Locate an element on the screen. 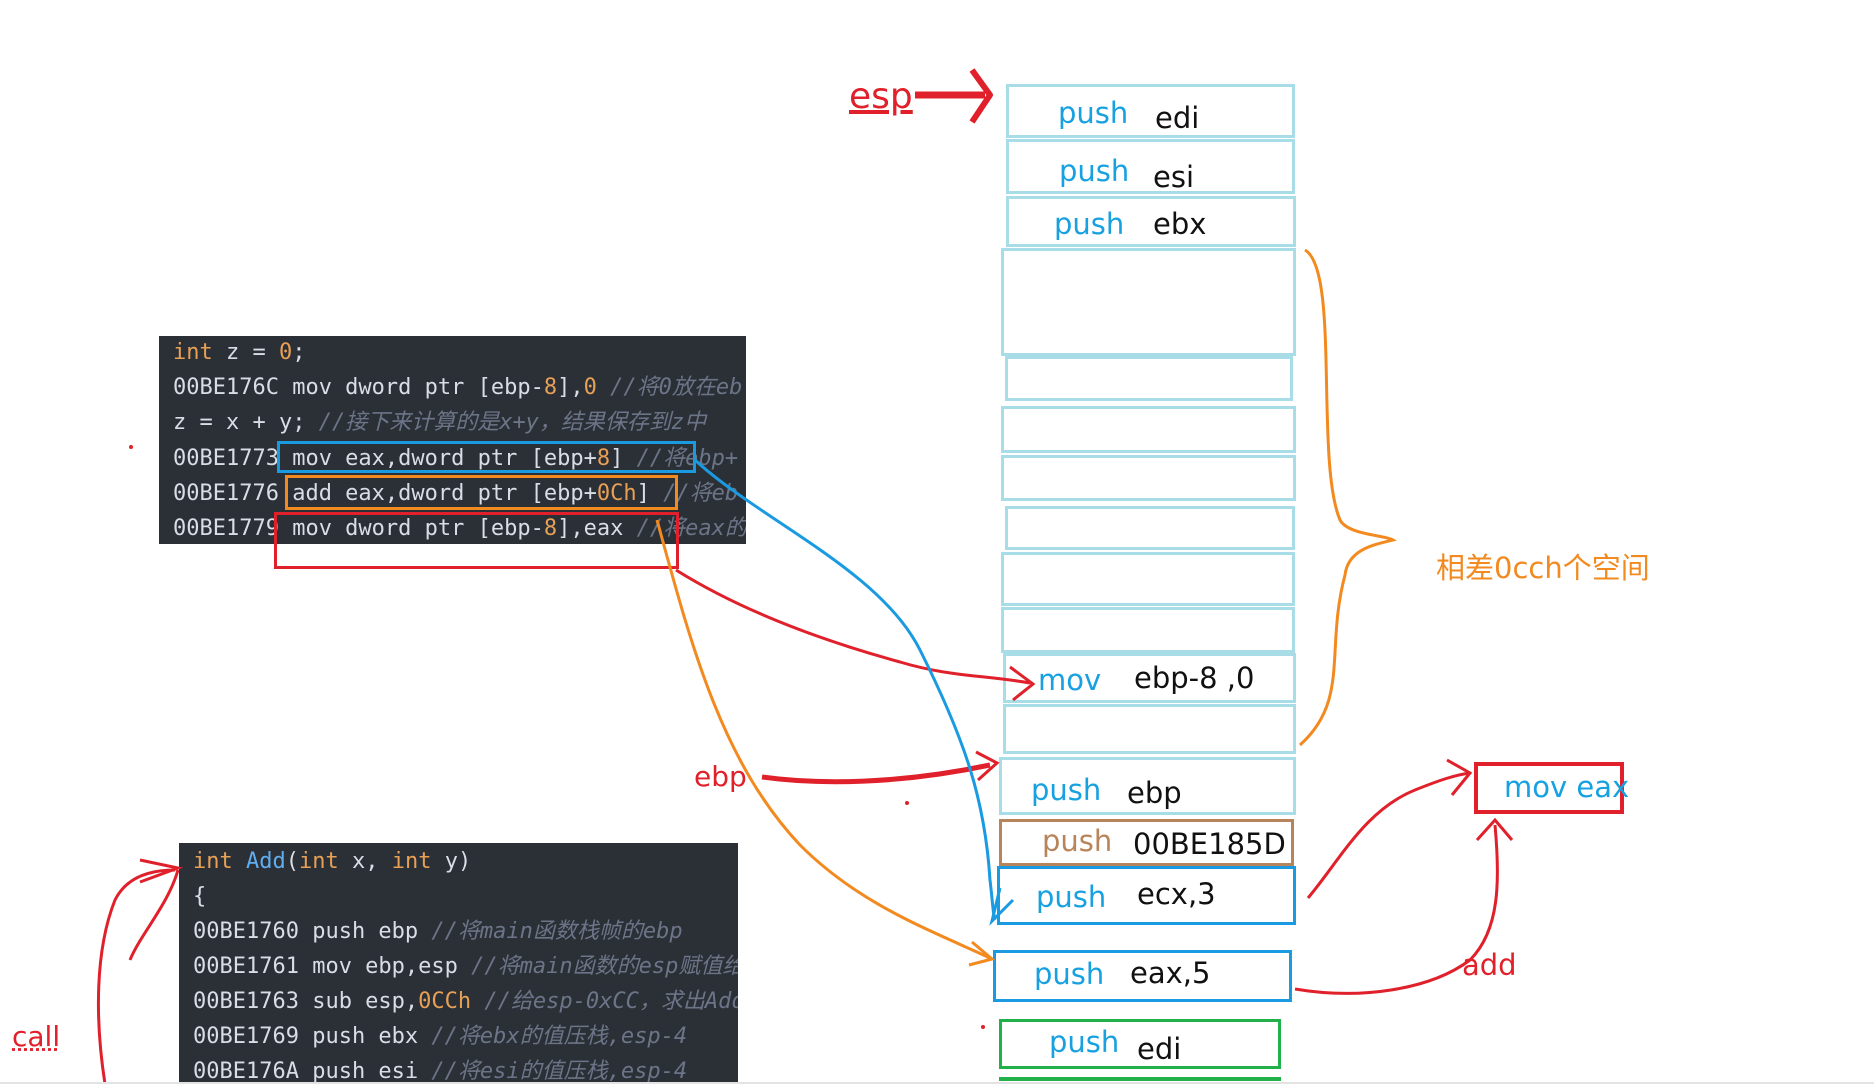 Image resolution: width=1874 pixels, height=1087 pixels. add-to-eax5-arrow is located at coordinates (823, 739).